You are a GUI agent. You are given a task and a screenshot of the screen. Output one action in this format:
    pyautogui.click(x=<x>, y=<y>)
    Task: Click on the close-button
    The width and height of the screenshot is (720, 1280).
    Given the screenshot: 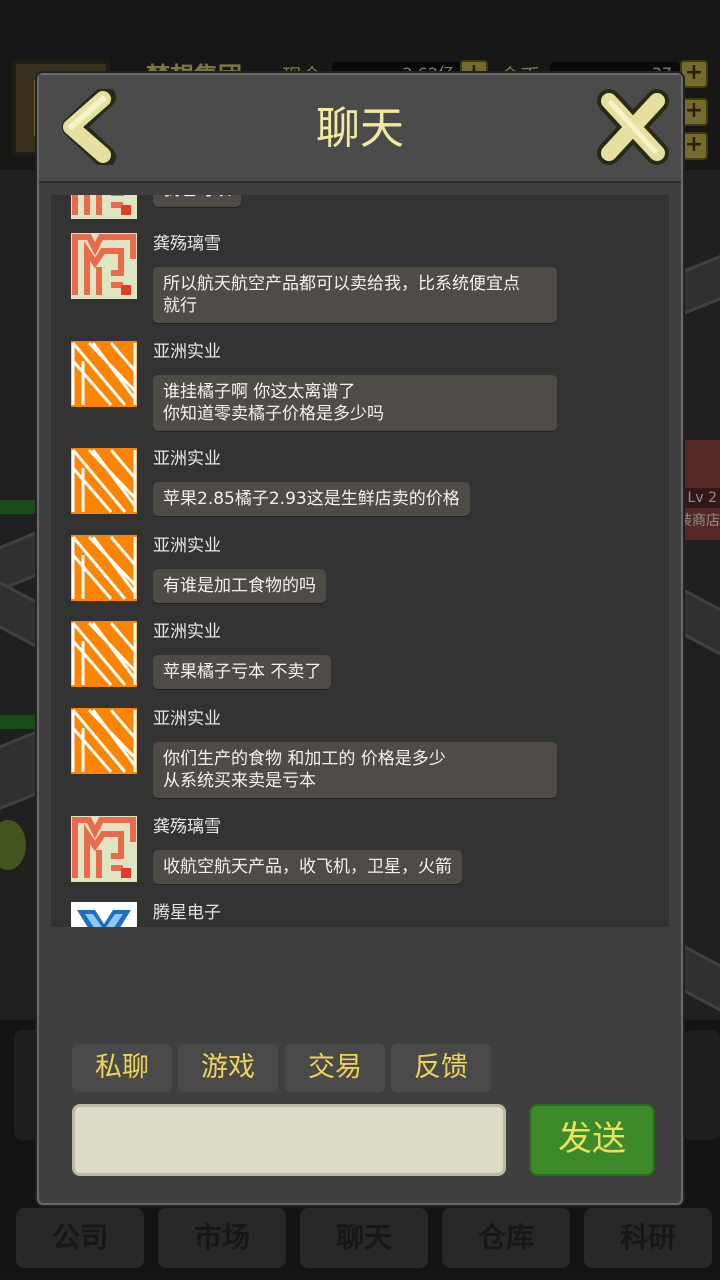 What is the action you would take?
    pyautogui.click(x=633, y=127)
    